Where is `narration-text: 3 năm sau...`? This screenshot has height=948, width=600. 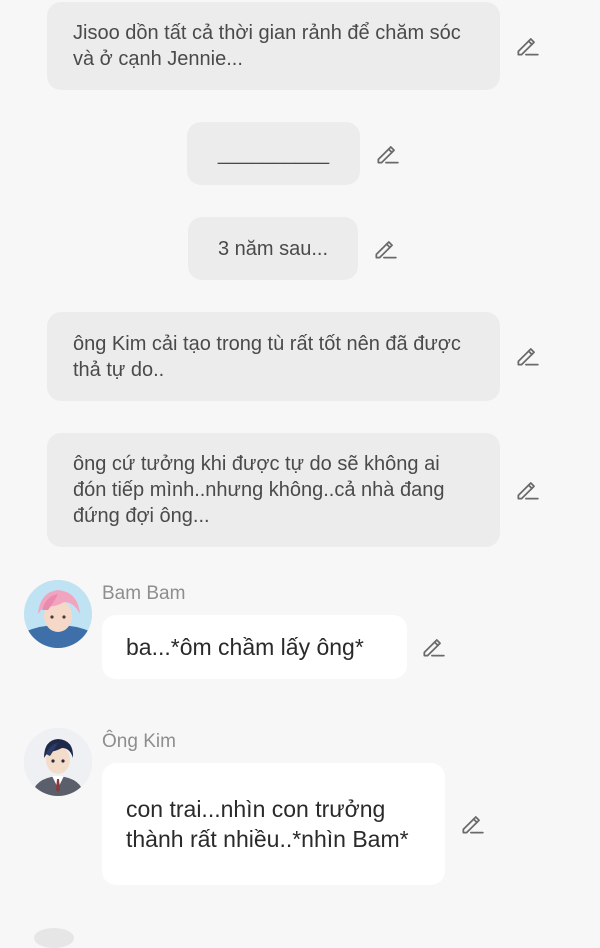 narration-text: 3 năm sau... is located at coordinates (273, 248).